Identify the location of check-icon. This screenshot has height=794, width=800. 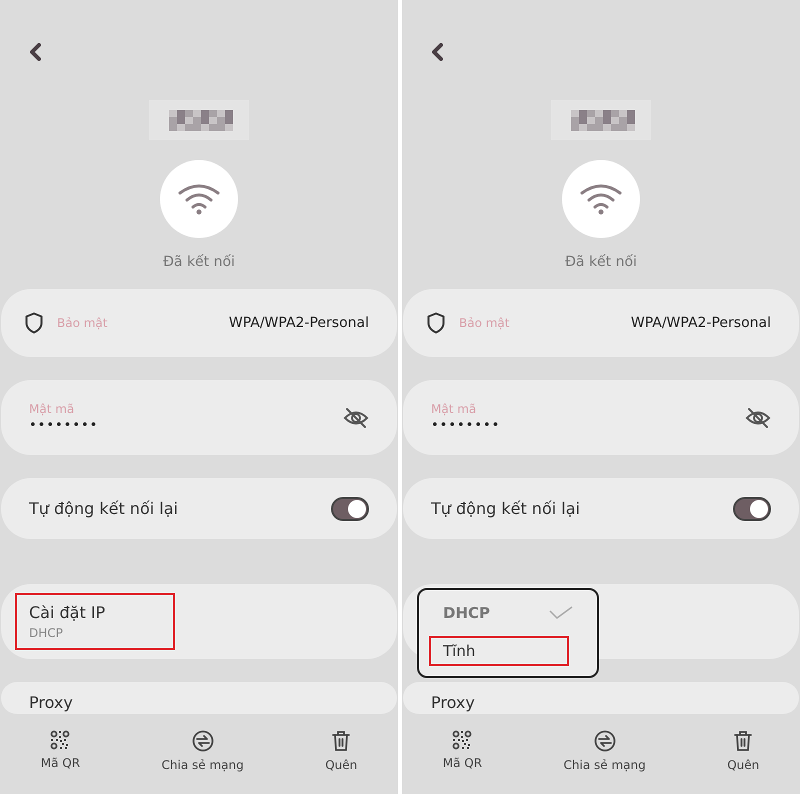
(561, 613).